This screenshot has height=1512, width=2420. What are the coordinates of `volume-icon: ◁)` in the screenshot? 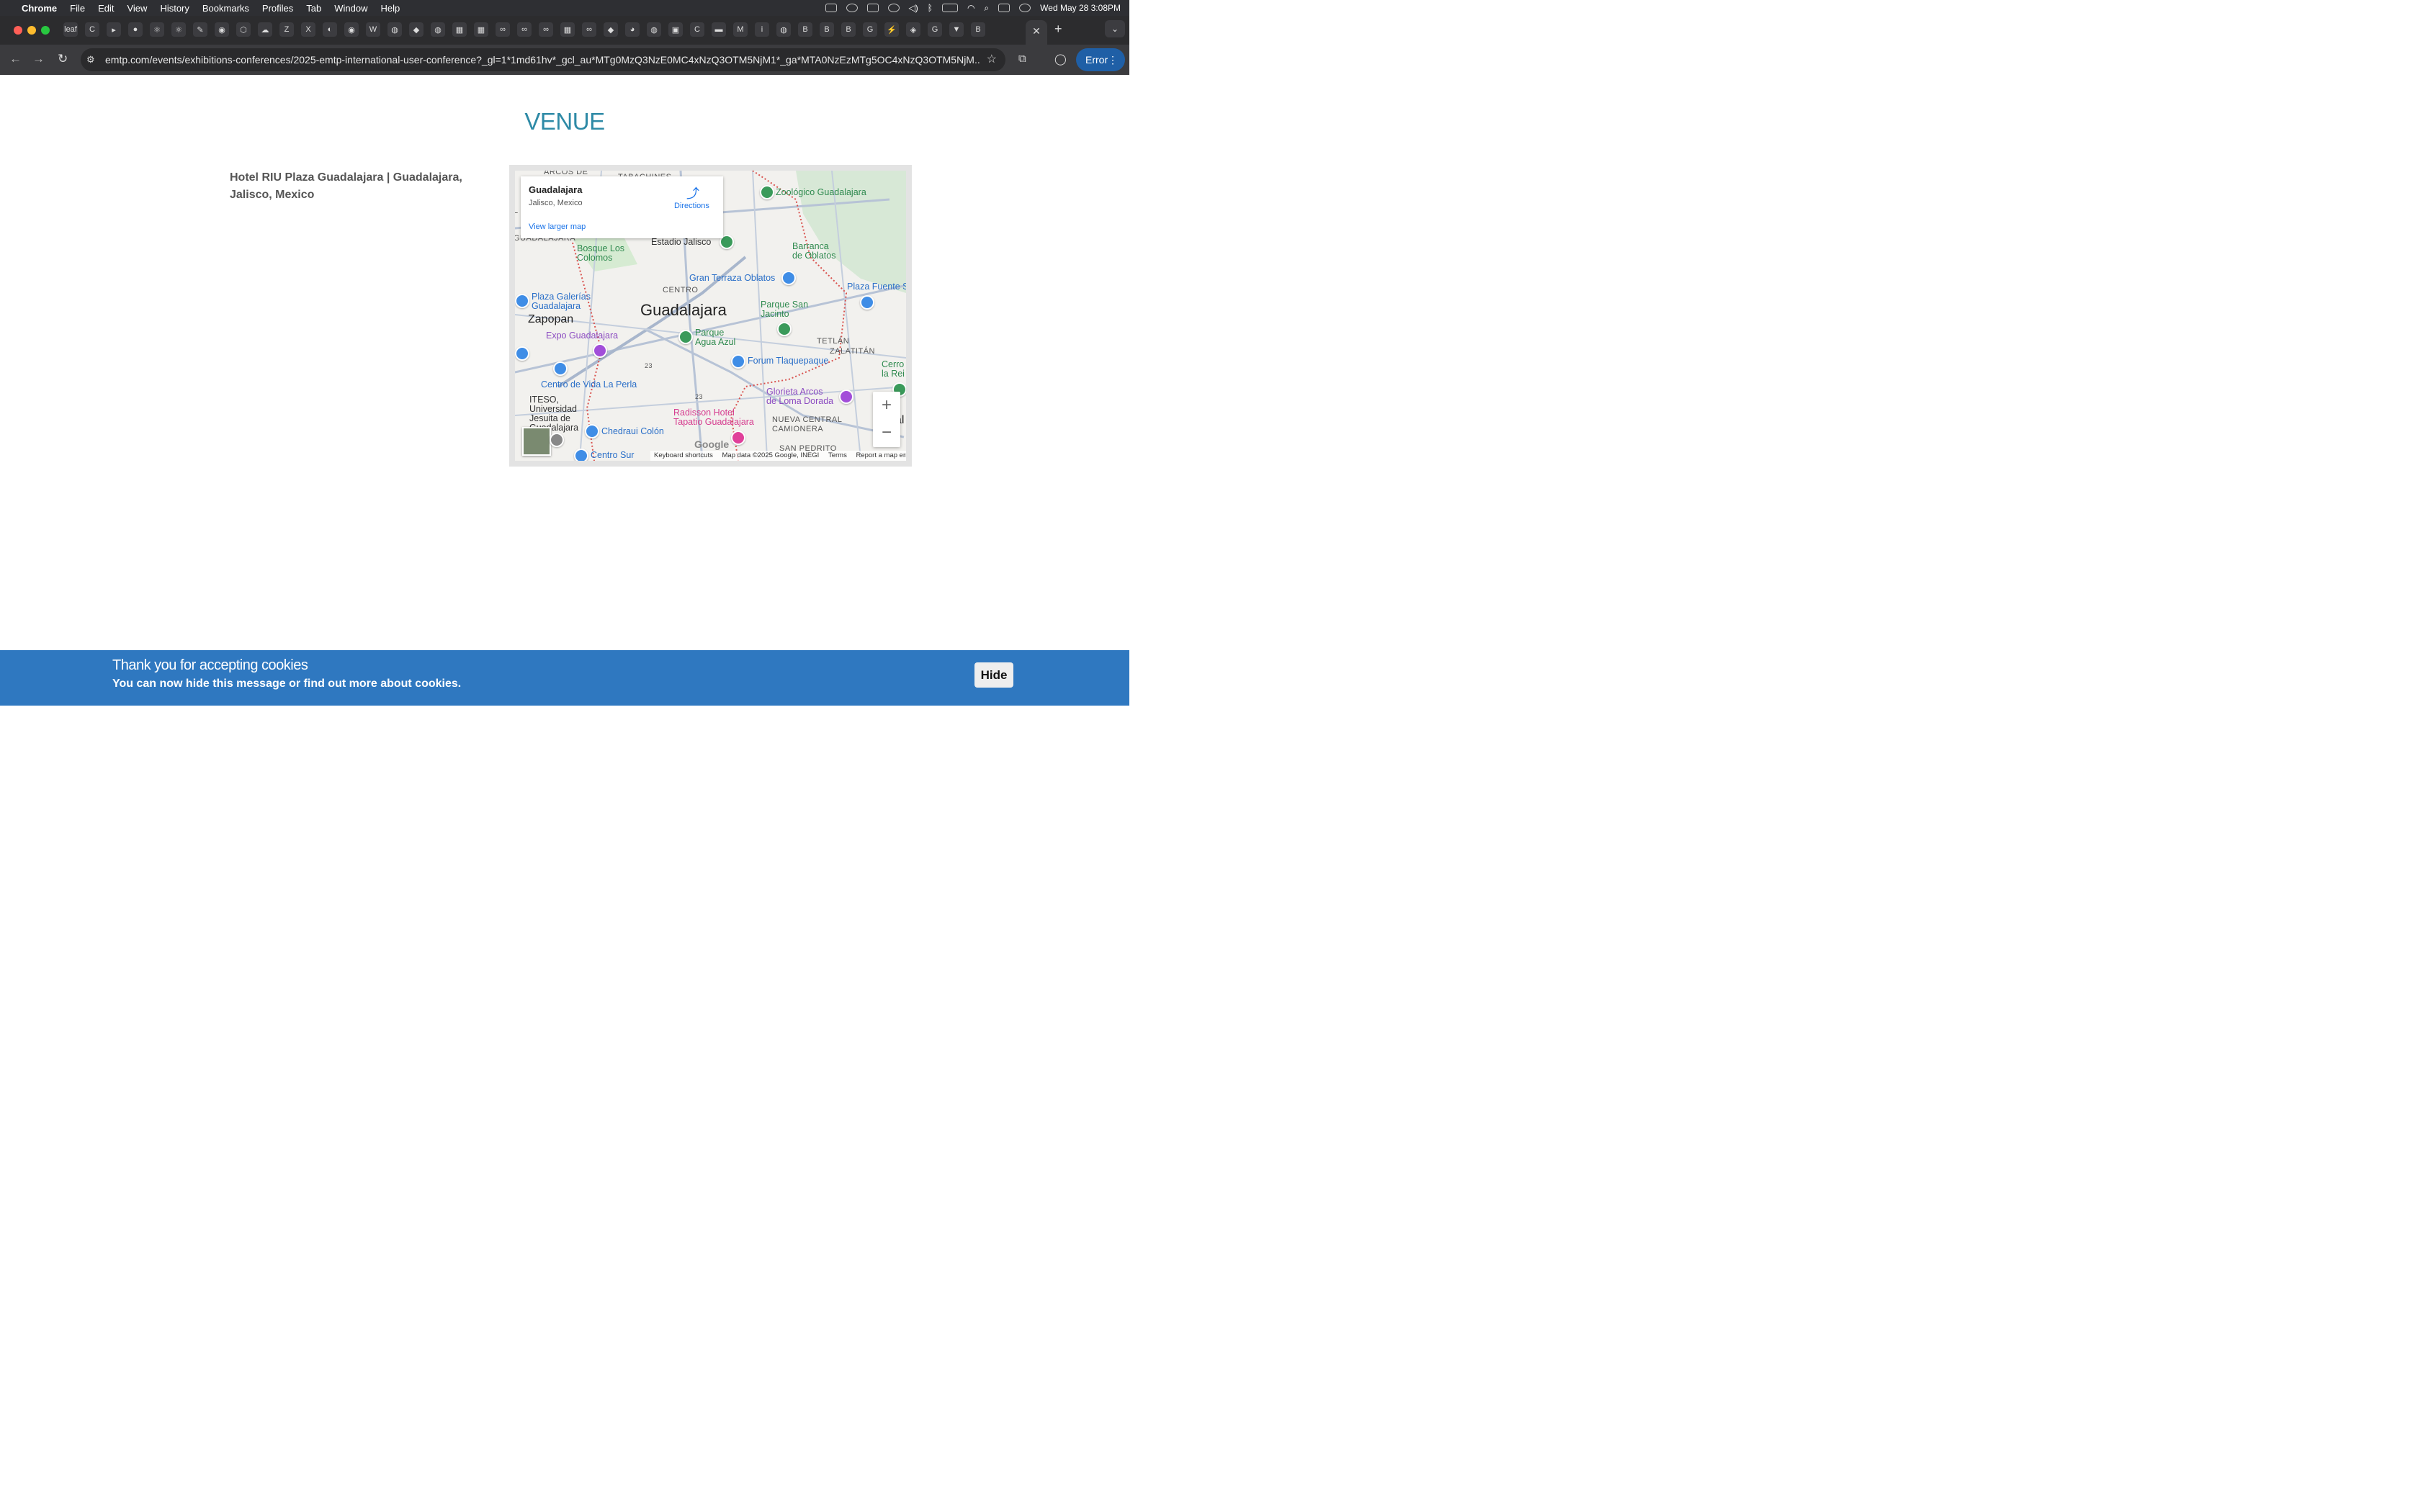 It's located at (913, 8).